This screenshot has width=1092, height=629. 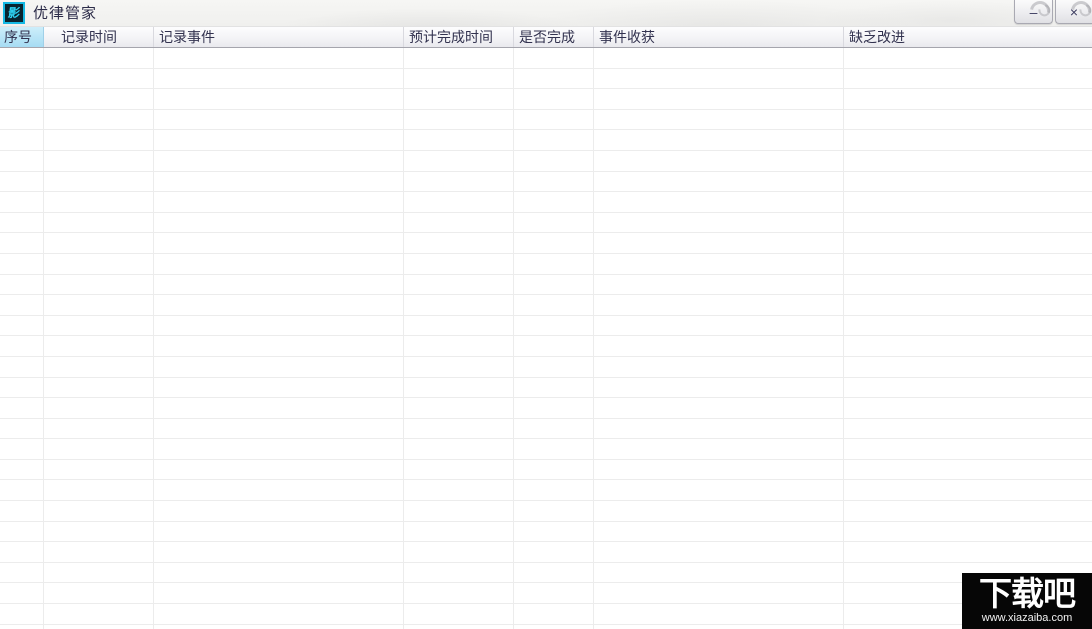 What do you see at coordinates (22, 37) in the screenshot?
I see `column-header-0: 序号` at bounding box center [22, 37].